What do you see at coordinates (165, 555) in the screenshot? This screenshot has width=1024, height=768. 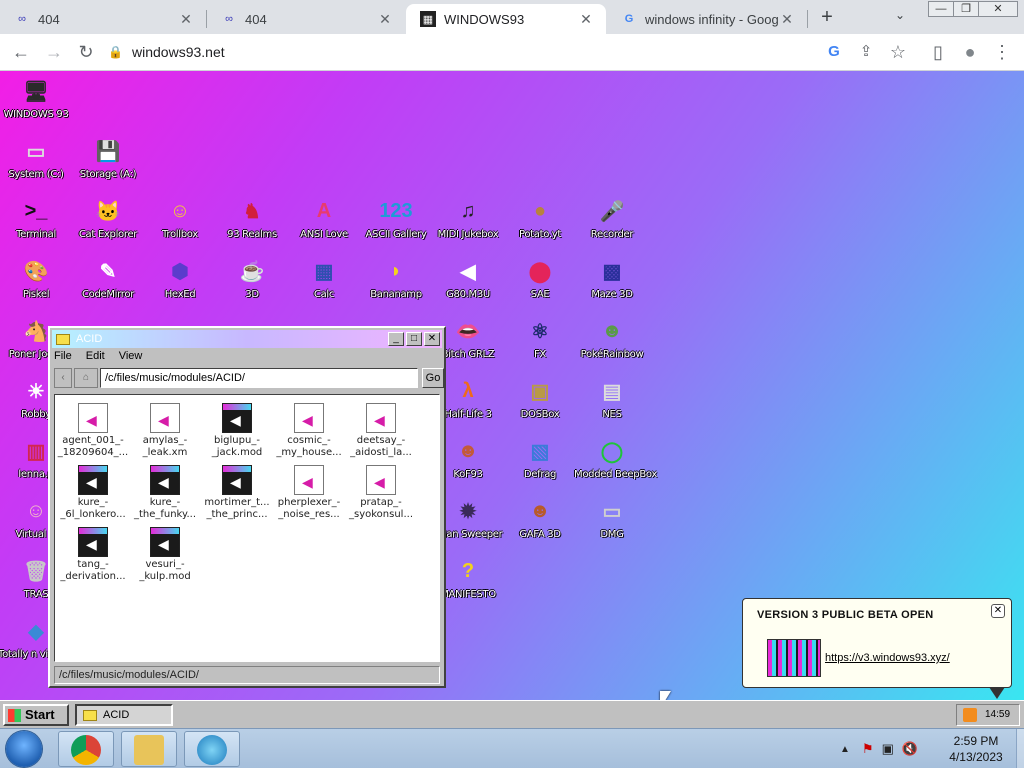 I see `file-item: vesuri_-_kulp.mod` at bounding box center [165, 555].